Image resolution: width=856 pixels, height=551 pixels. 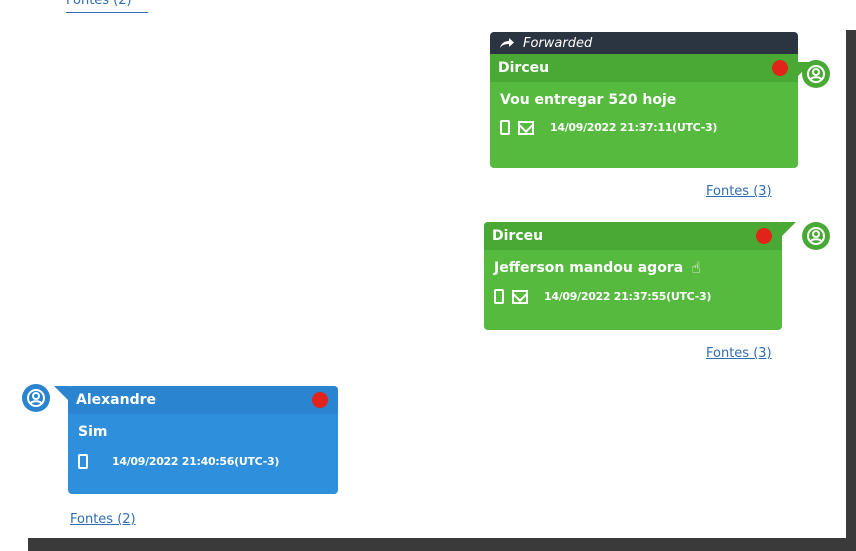 What do you see at coordinates (93, 432) in the screenshot?
I see `message-text: Sim` at bounding box center [93, 432].